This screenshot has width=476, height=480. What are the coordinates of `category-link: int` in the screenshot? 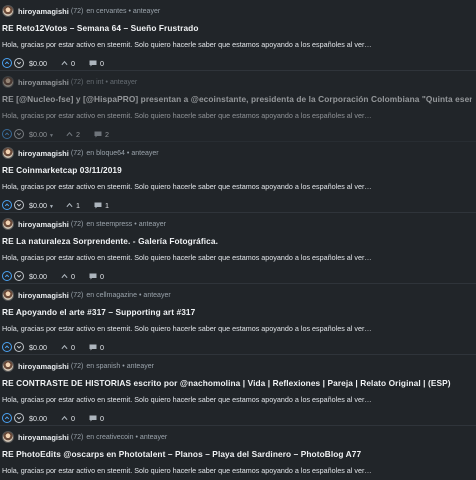 It's located at (99, 82).